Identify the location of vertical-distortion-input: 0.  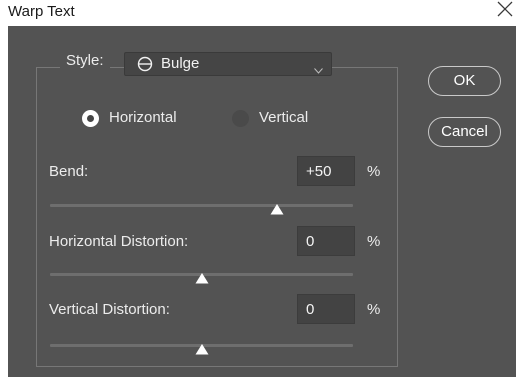
(326, 309).